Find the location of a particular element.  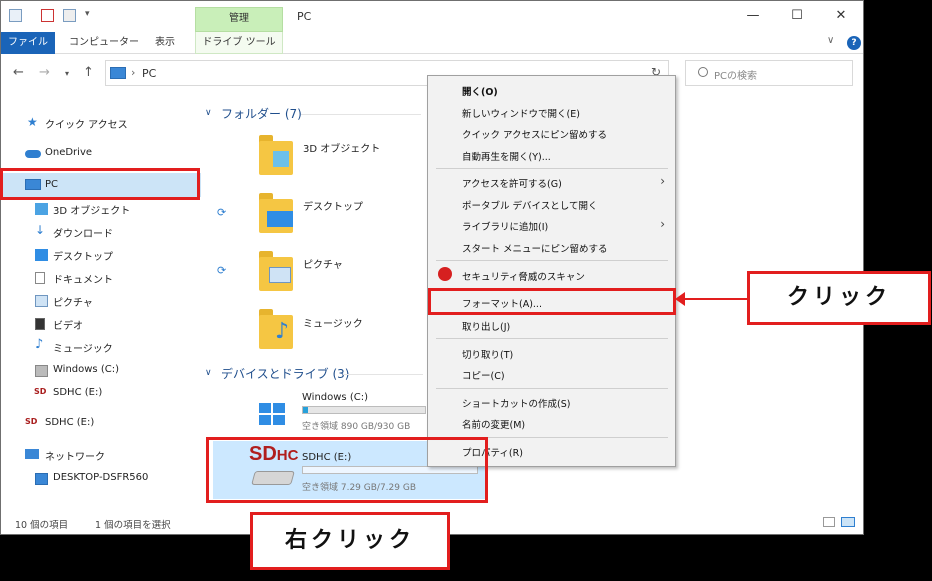

menu-item-pin-start: スタート メニューにピン留めする is located at coordinates (535, 248).